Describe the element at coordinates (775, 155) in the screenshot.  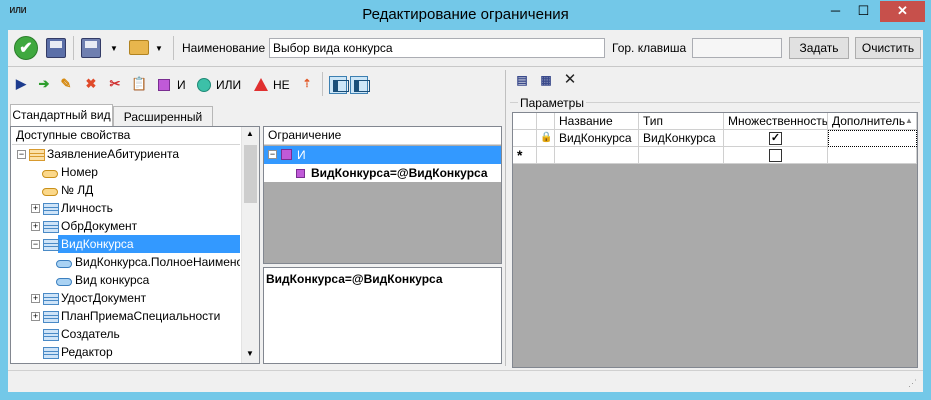
I see `multiplicity-checkbox-empty` at that location.